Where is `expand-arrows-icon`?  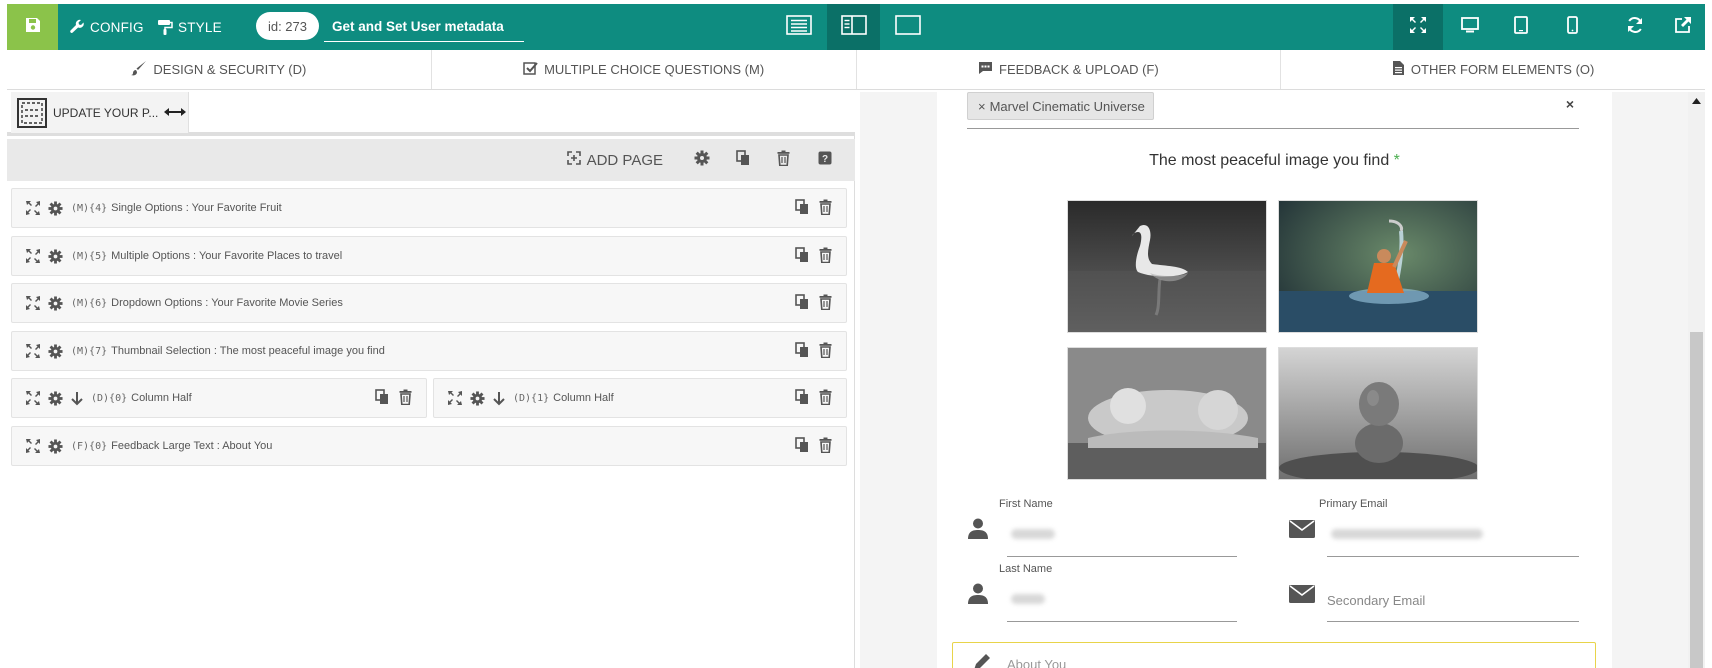
expand-arrows-icon is located at coordinates (1418, 27).